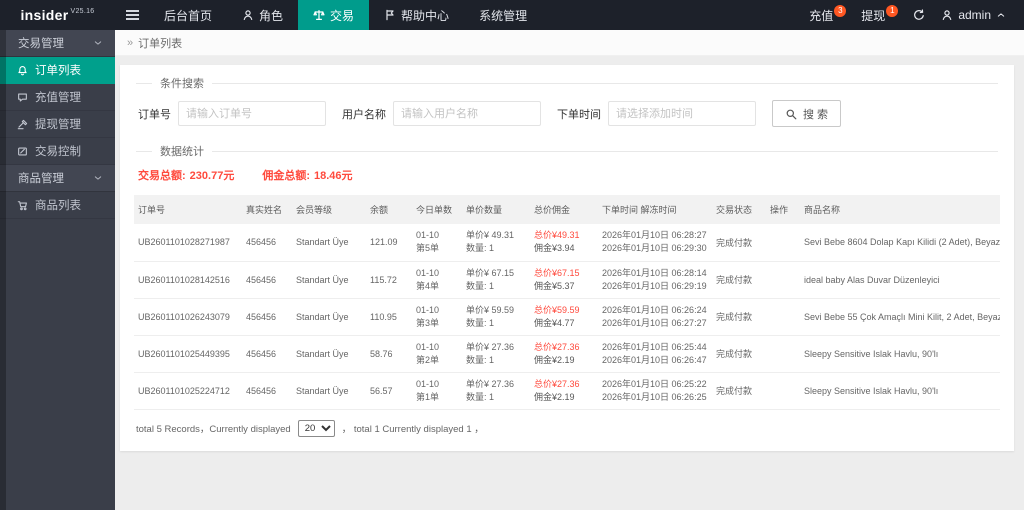 The width and height of the screenshot is (1024, 510). Describe the element at coordinates (162, 176) in the screenshot. I see `total-trade-label: 交易总额:` at that location.